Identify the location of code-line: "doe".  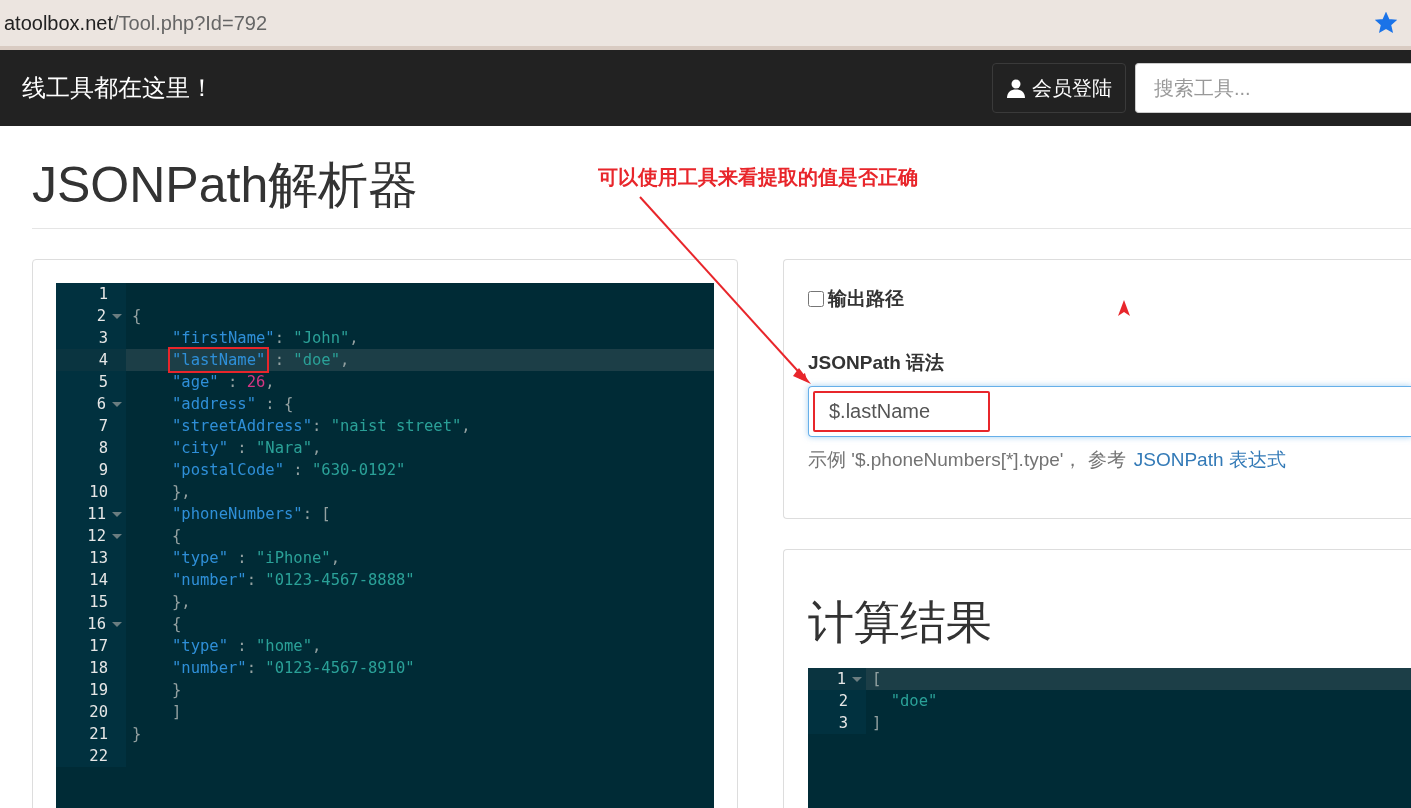
(913, 701).